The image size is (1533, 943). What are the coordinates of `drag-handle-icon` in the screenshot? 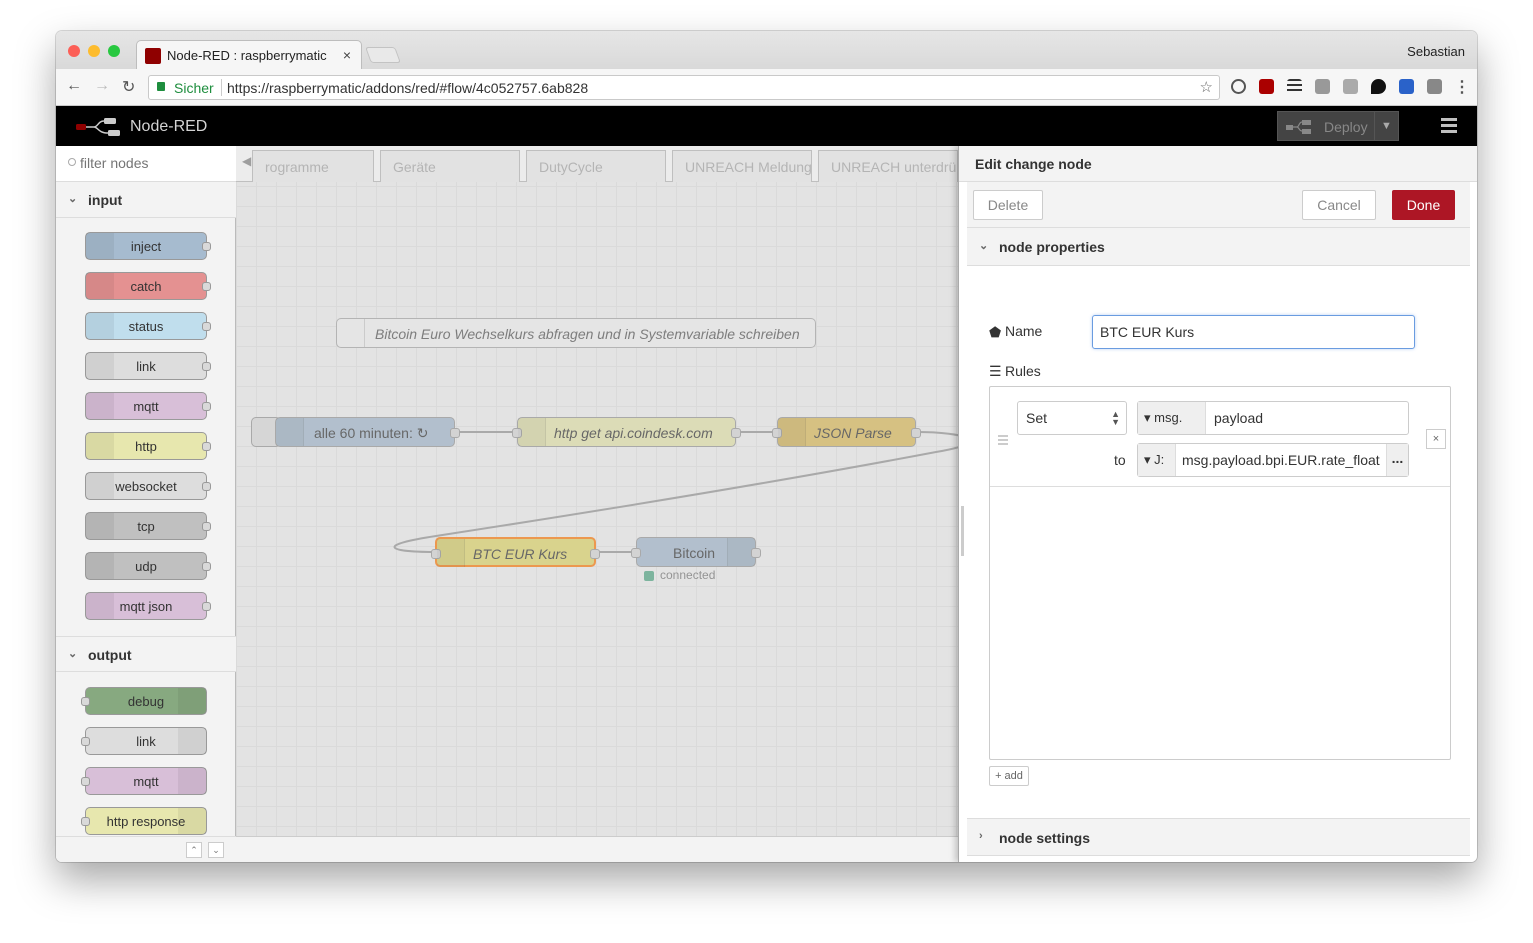 It's located at (1003, 441).